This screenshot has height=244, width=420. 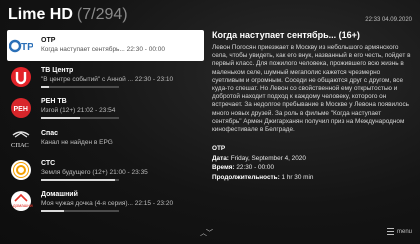 I want to click on duration-value: 1 hr 30 min, so click(x=297, y=177).